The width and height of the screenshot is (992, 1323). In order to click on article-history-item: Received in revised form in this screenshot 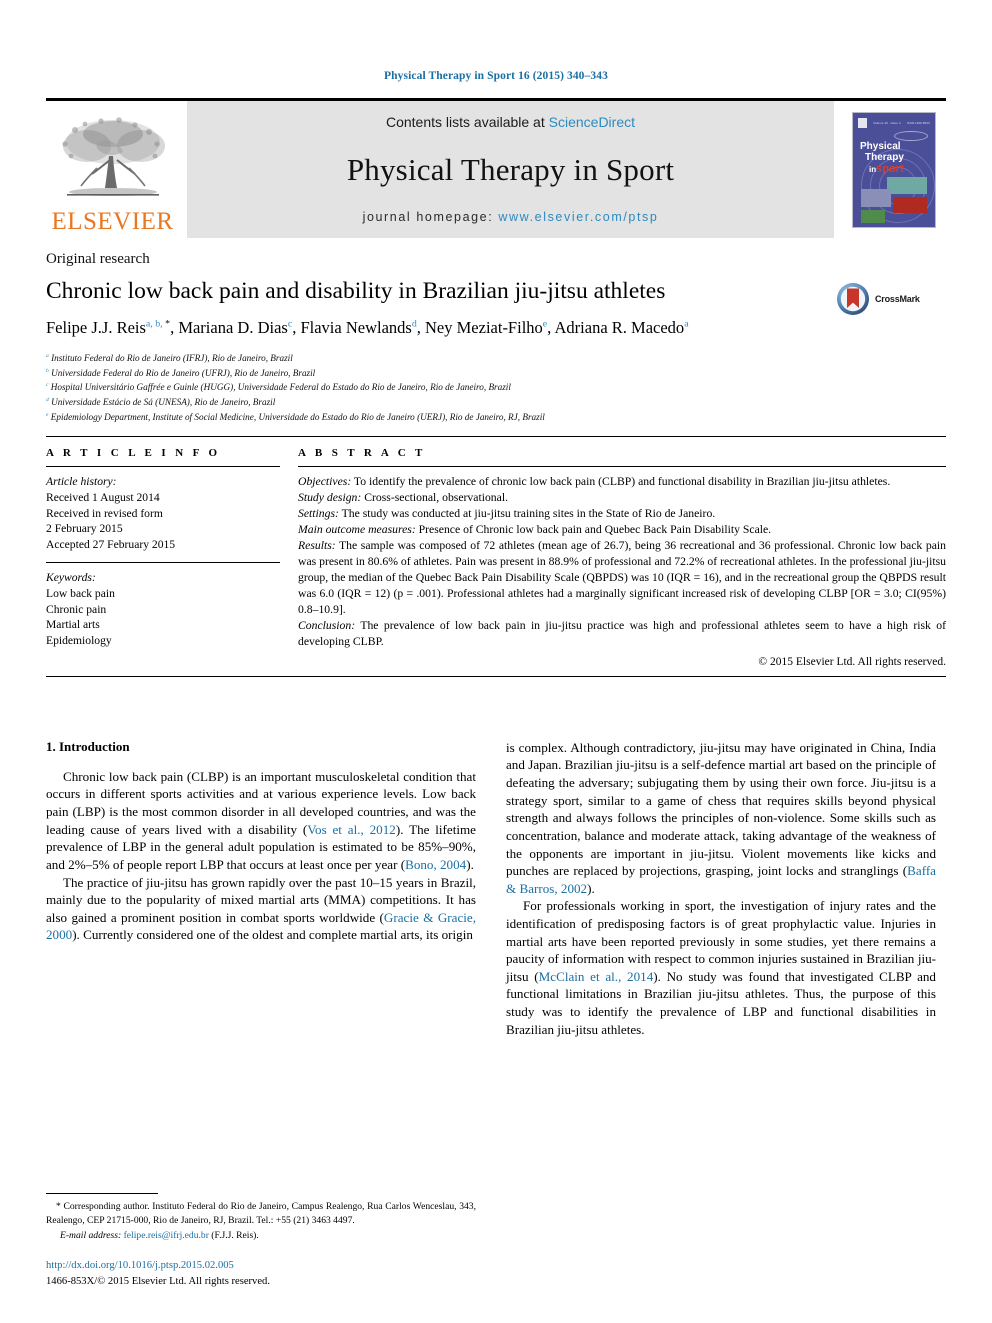, I will do `click(104, 513)`.